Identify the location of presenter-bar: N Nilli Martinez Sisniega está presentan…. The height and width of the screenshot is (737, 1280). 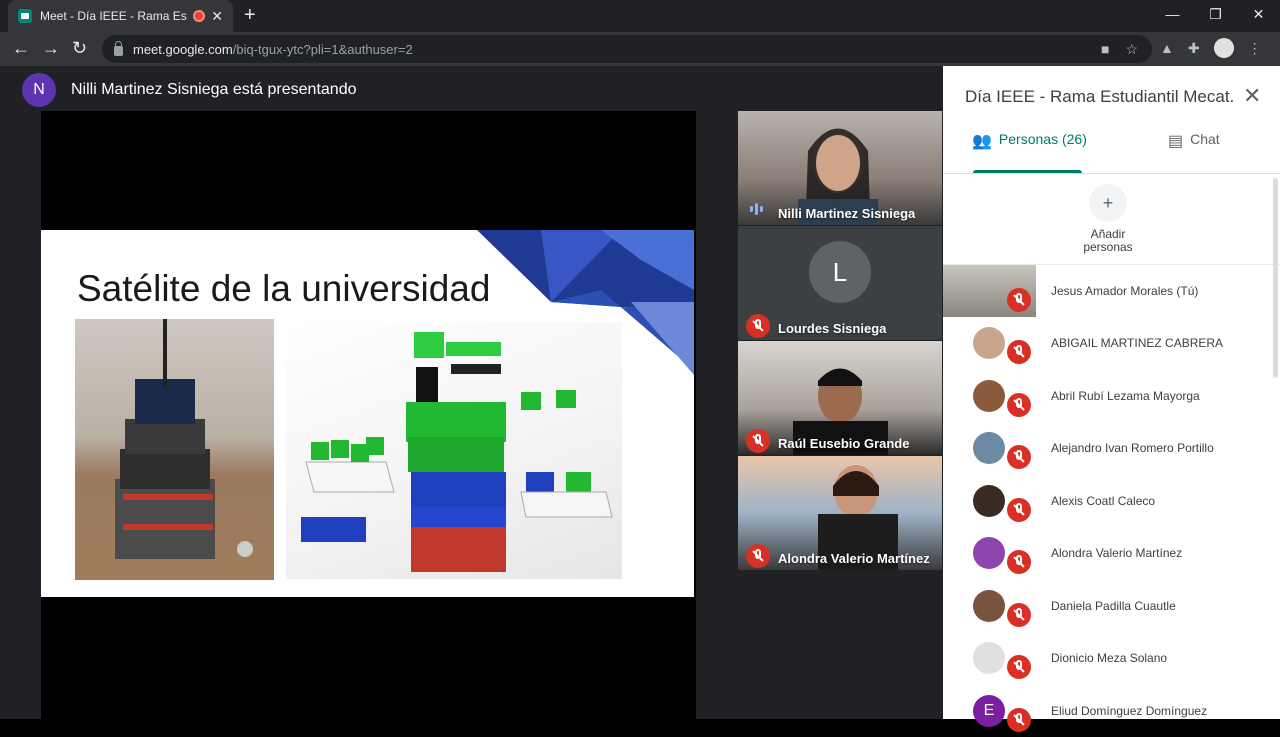
(189, 90).